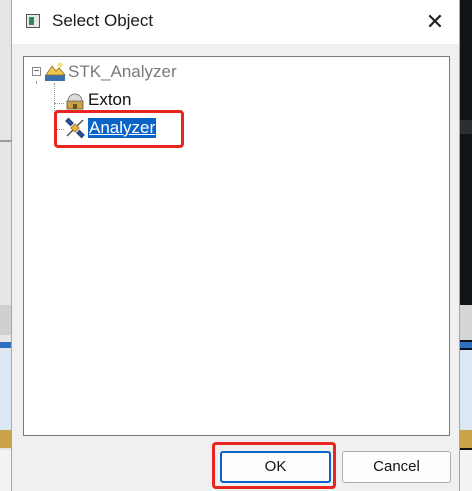  What do you see at coordinates (435, 22) in the screenshot?
I see `close-button: ✕` at bounding box center [435, 22].